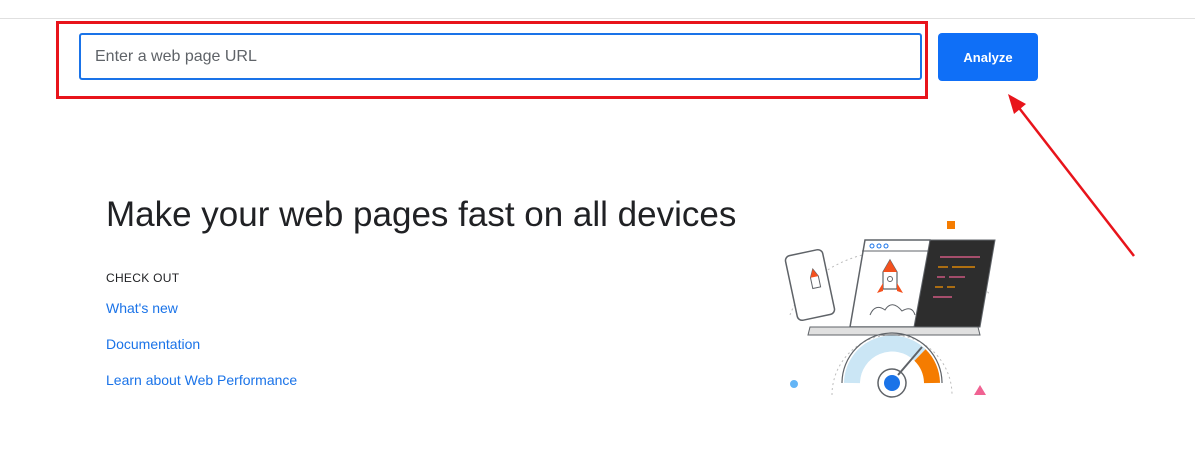 The height and width of the screenshot is (462, 1195). What do you see at coordinates (988, 57) in the screenshot?
I see `analyze-button: Analyze` at bounding box center [988, 57].